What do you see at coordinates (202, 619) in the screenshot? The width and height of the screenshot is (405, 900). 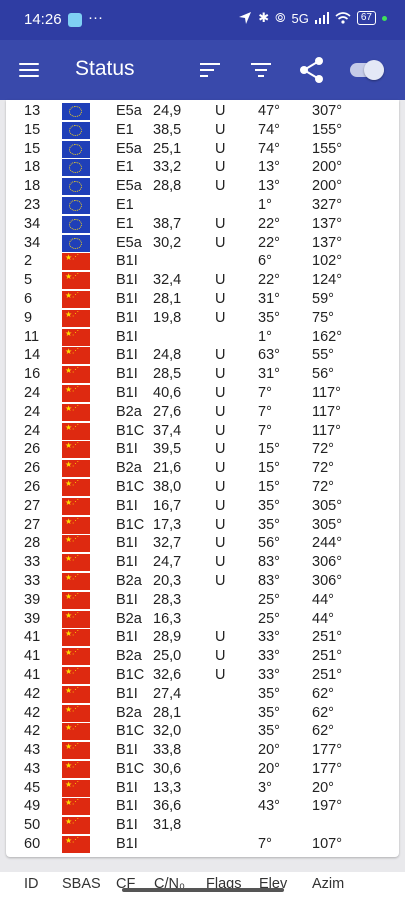 I see `table-row: 39 B2a 16,3 25° 44°` at bounding box center [202, 619].